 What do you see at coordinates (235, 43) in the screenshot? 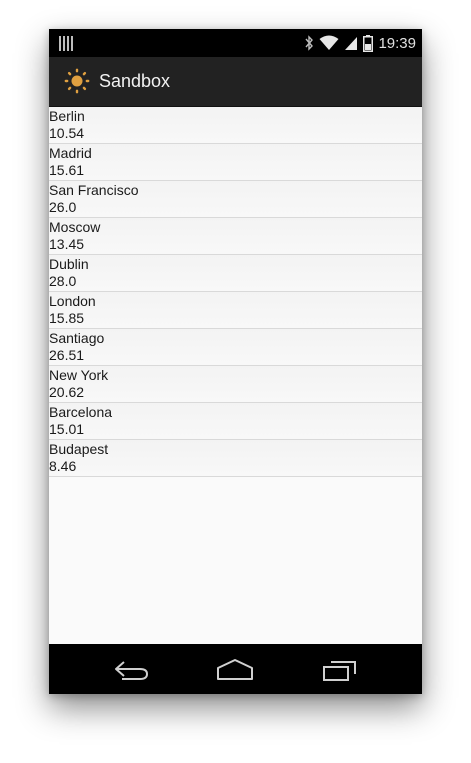
I see `status-bar: 19:39` at bounding box center [235, 43].